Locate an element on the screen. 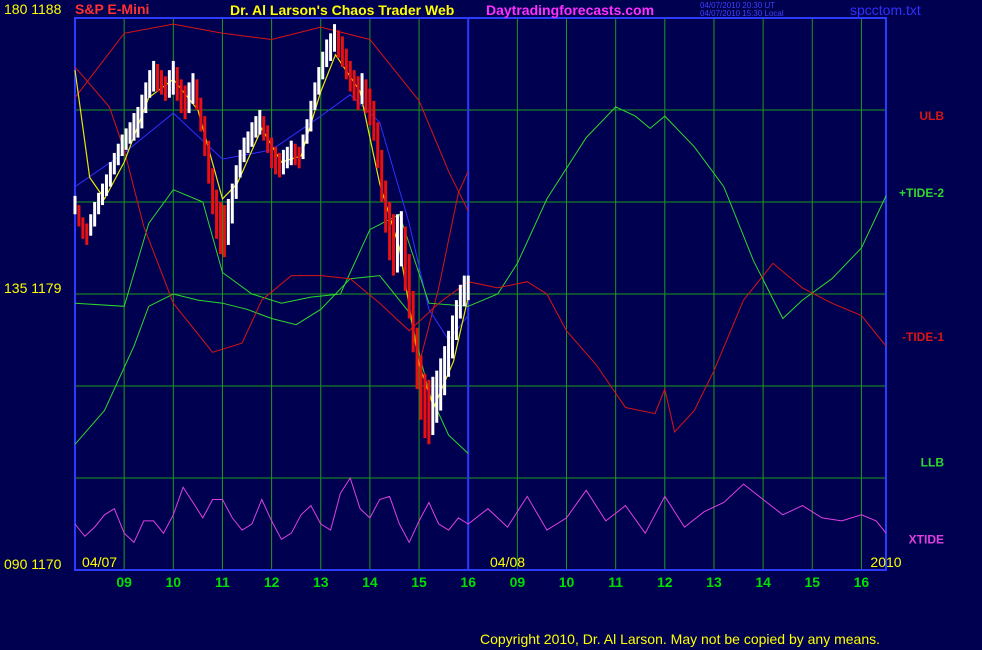  date-label: 04/08 is located at coordinates (507, 562).